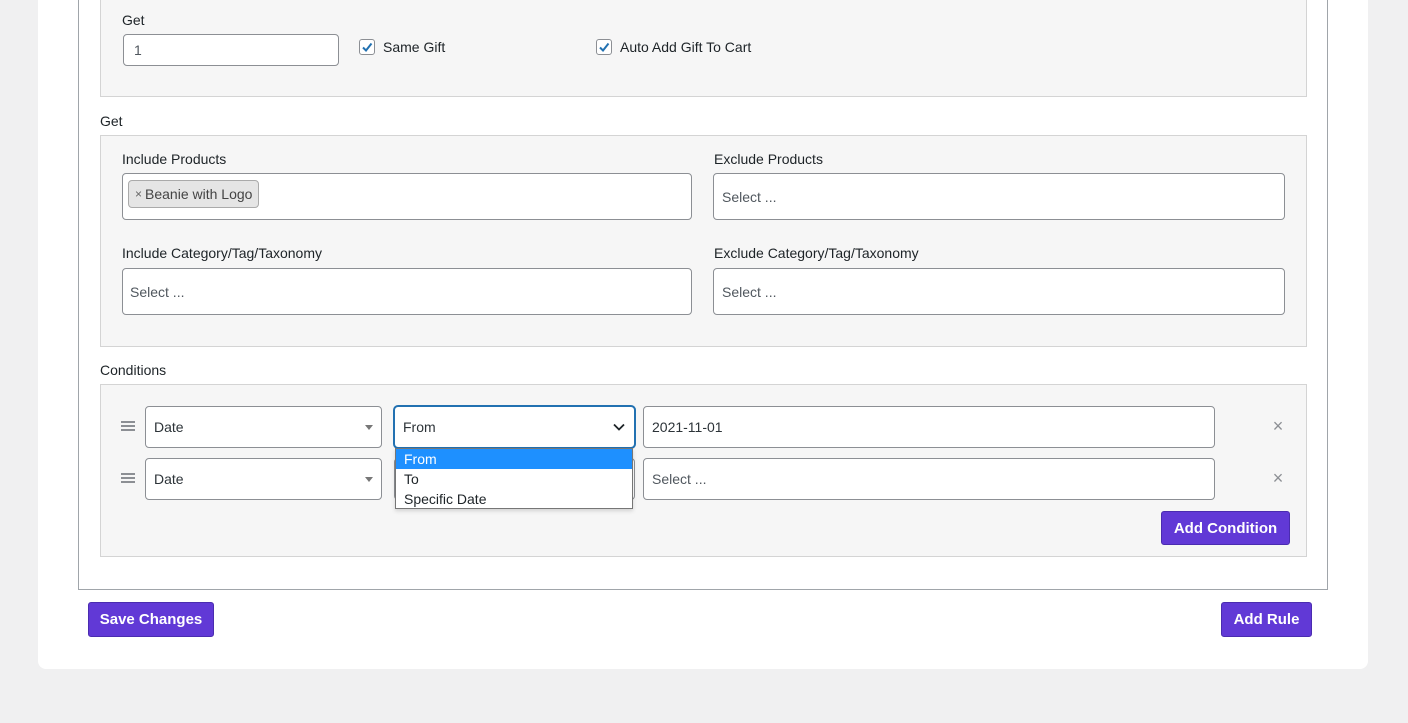 This screenshot has width=1408, height=723. Describe the element at coordinates (111, 121) in the screenshot. I see `get-section-title: Get` at that location.